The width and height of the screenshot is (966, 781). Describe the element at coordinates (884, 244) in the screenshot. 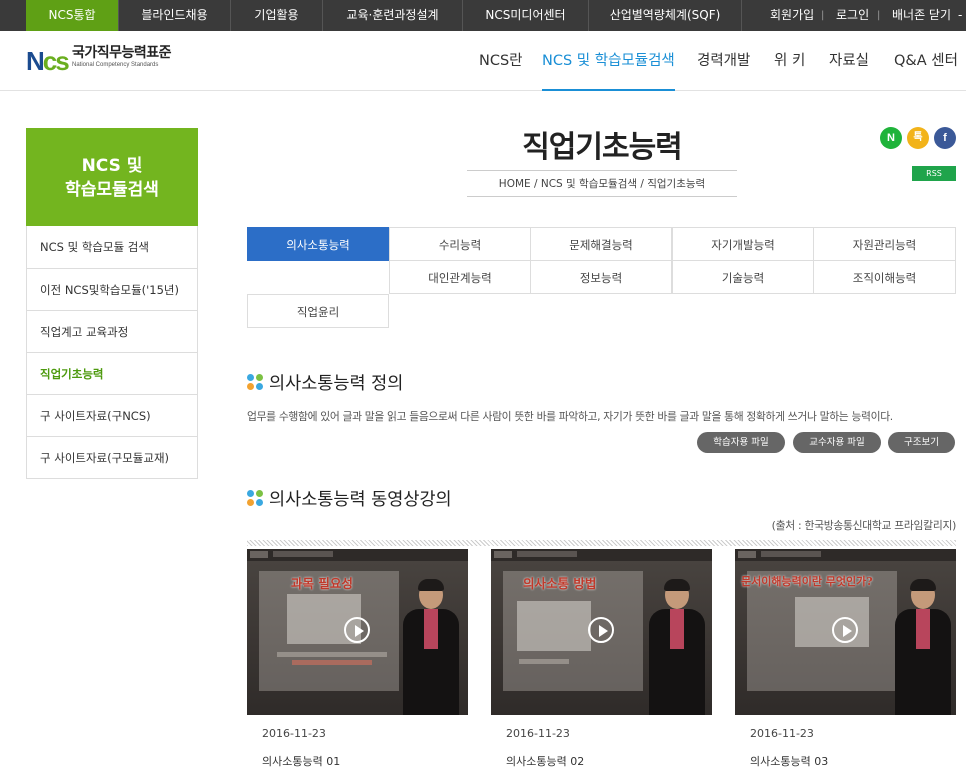

I see `tab-resource-management: 자원관리능력` at that location.